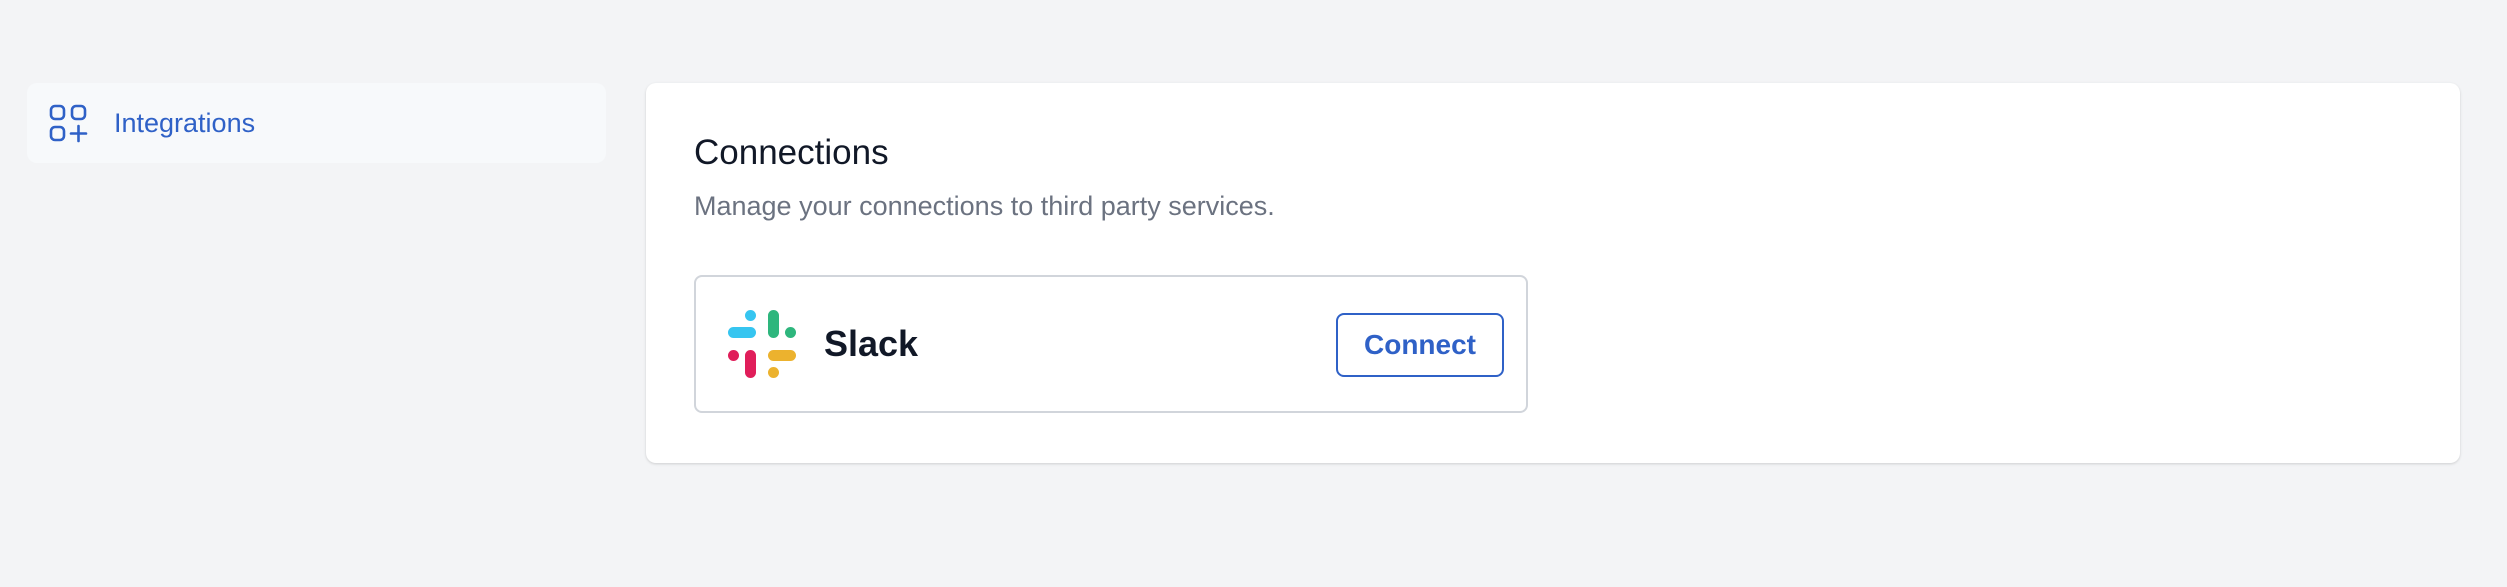 This screenshot has width=2507, height=587. Describe the element at coordinates (68, 123) in the screenshot. I see `integrations-icon` at that location.